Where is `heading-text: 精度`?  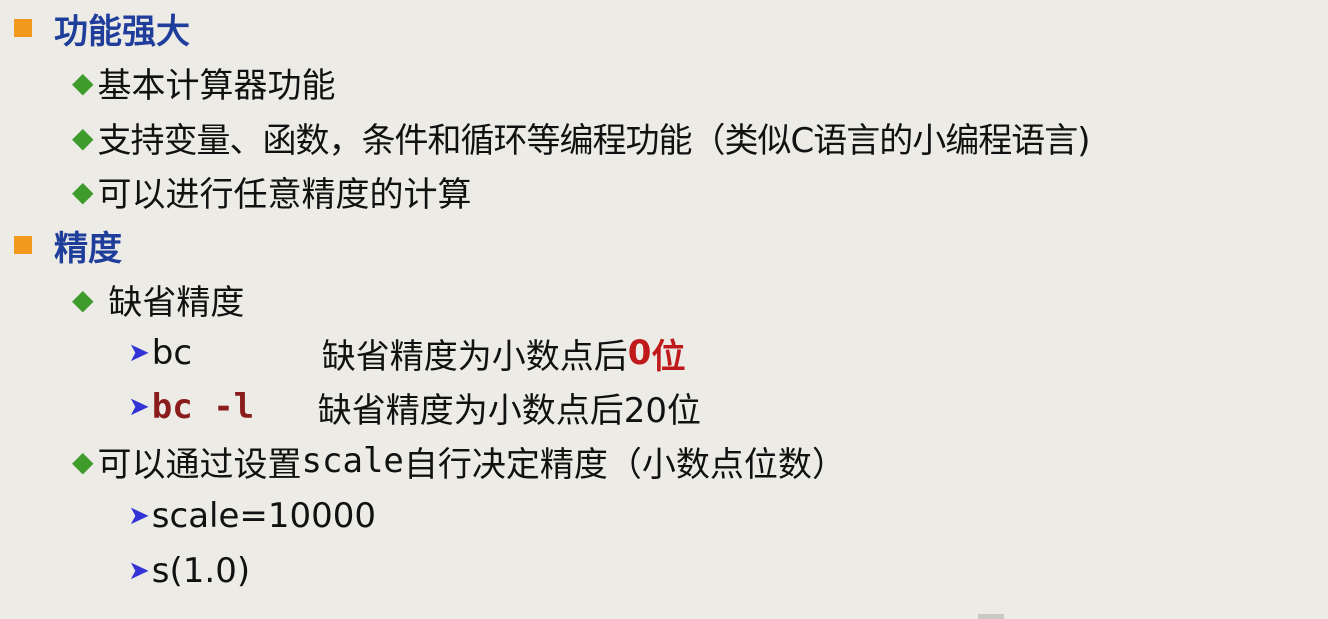
heading-text: 精度 is located at coordinates (88, 248).